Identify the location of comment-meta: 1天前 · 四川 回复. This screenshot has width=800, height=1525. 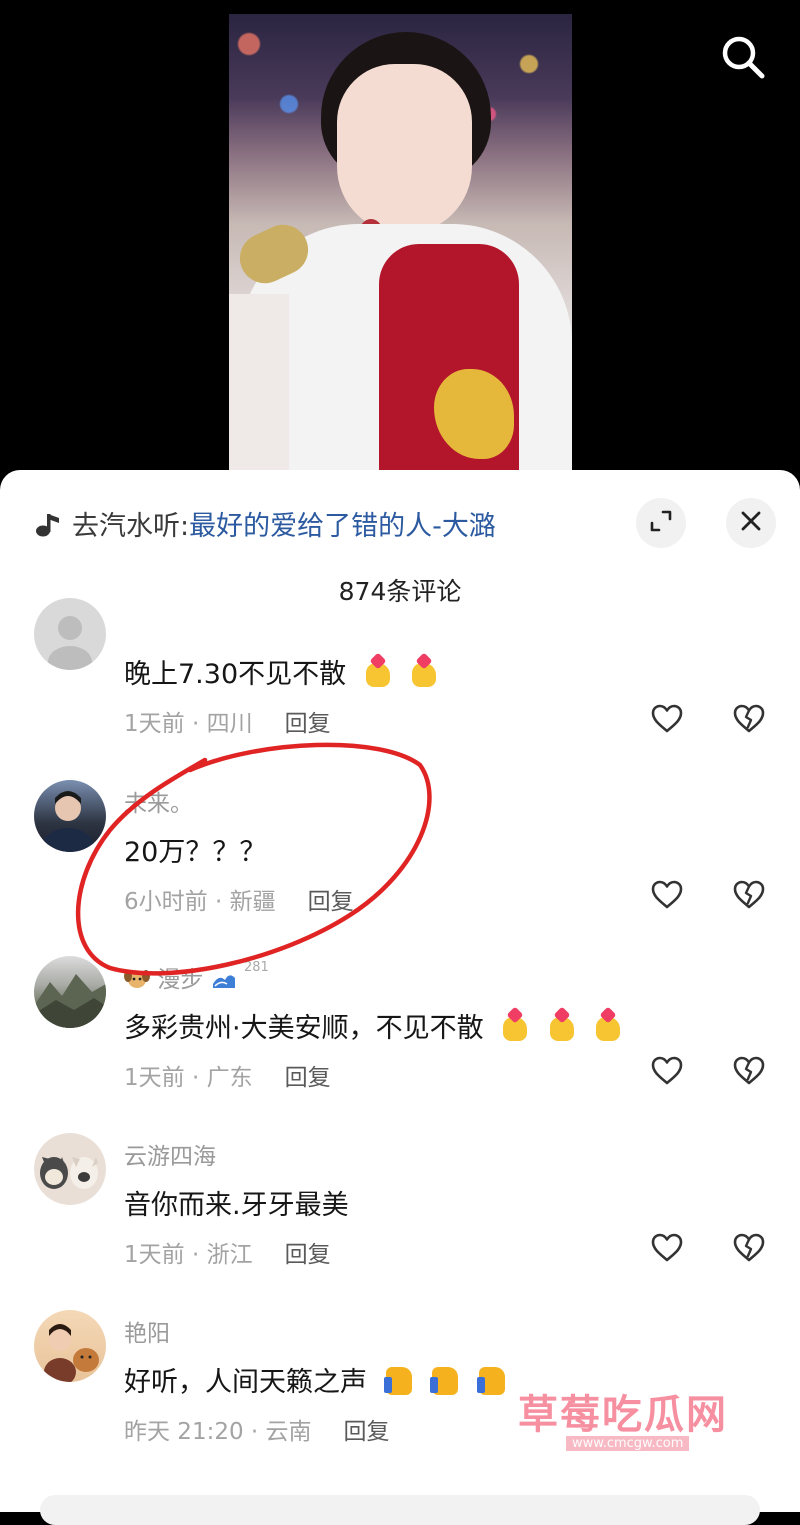
(227, 724).